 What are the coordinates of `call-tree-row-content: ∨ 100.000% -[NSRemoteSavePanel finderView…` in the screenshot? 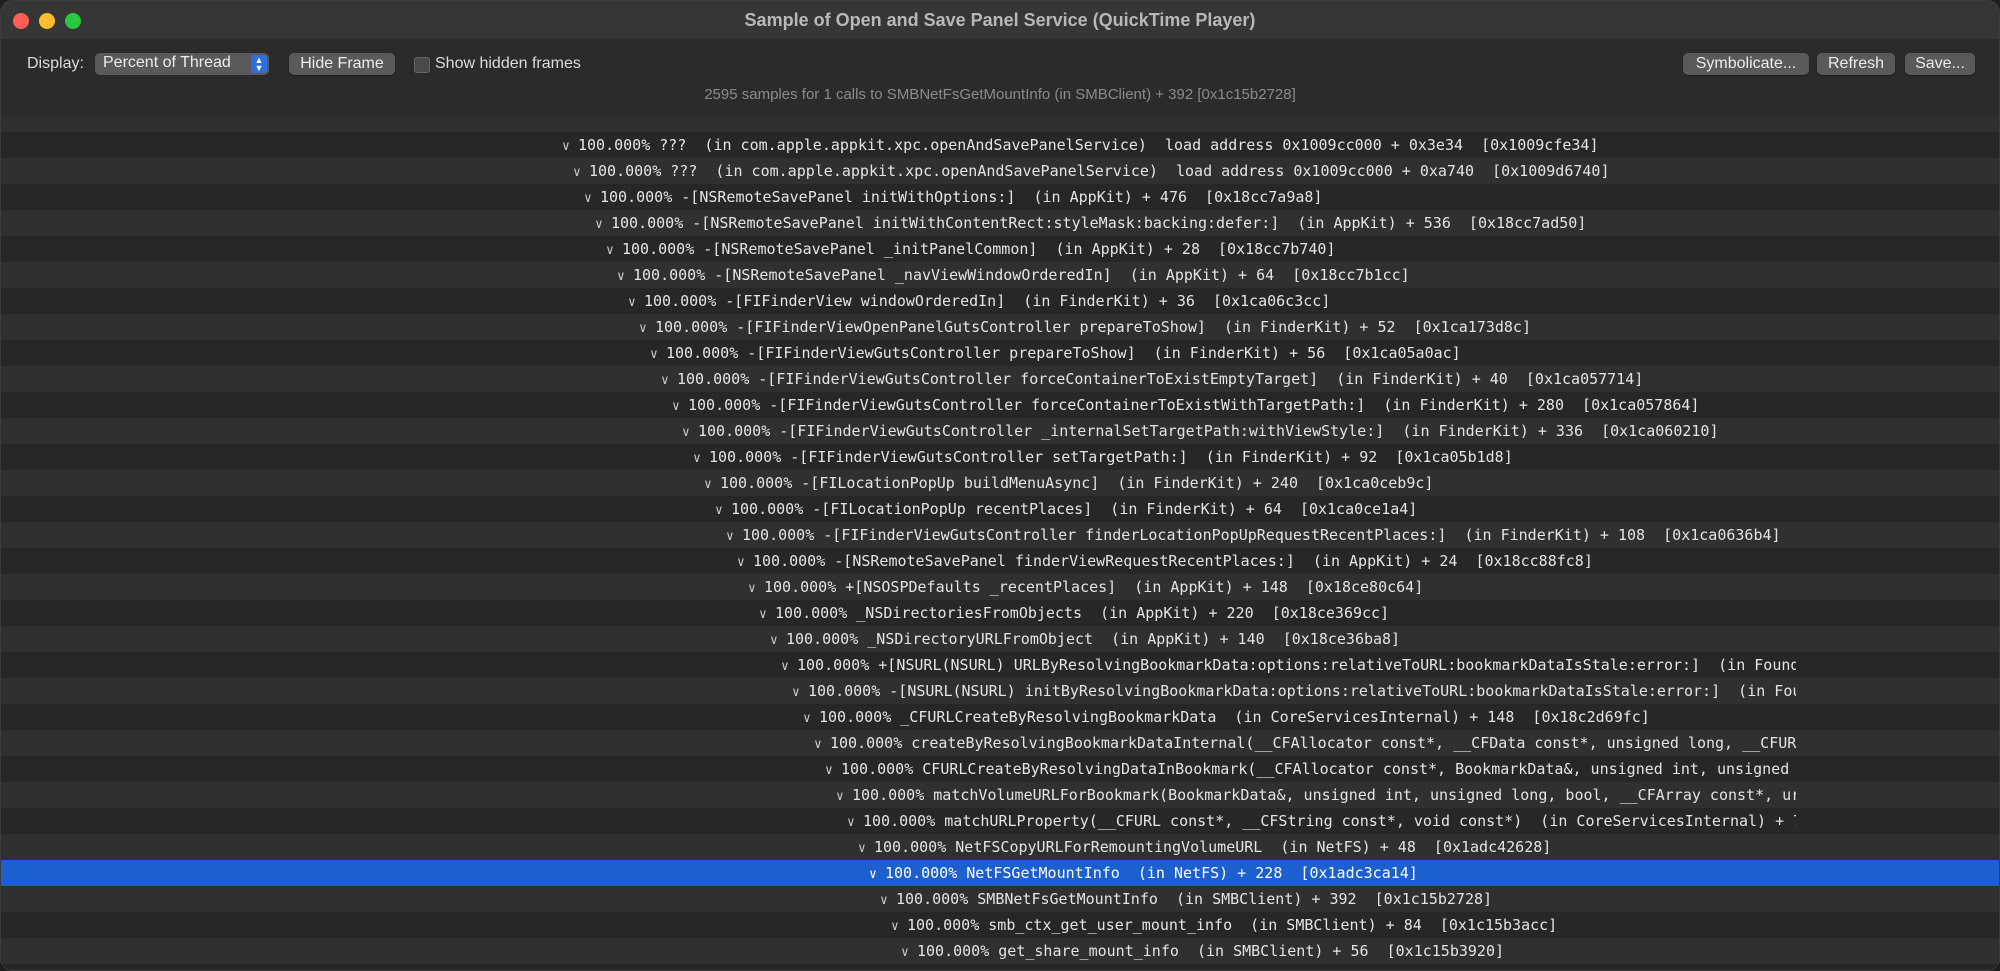 It's located at (1266, 561).